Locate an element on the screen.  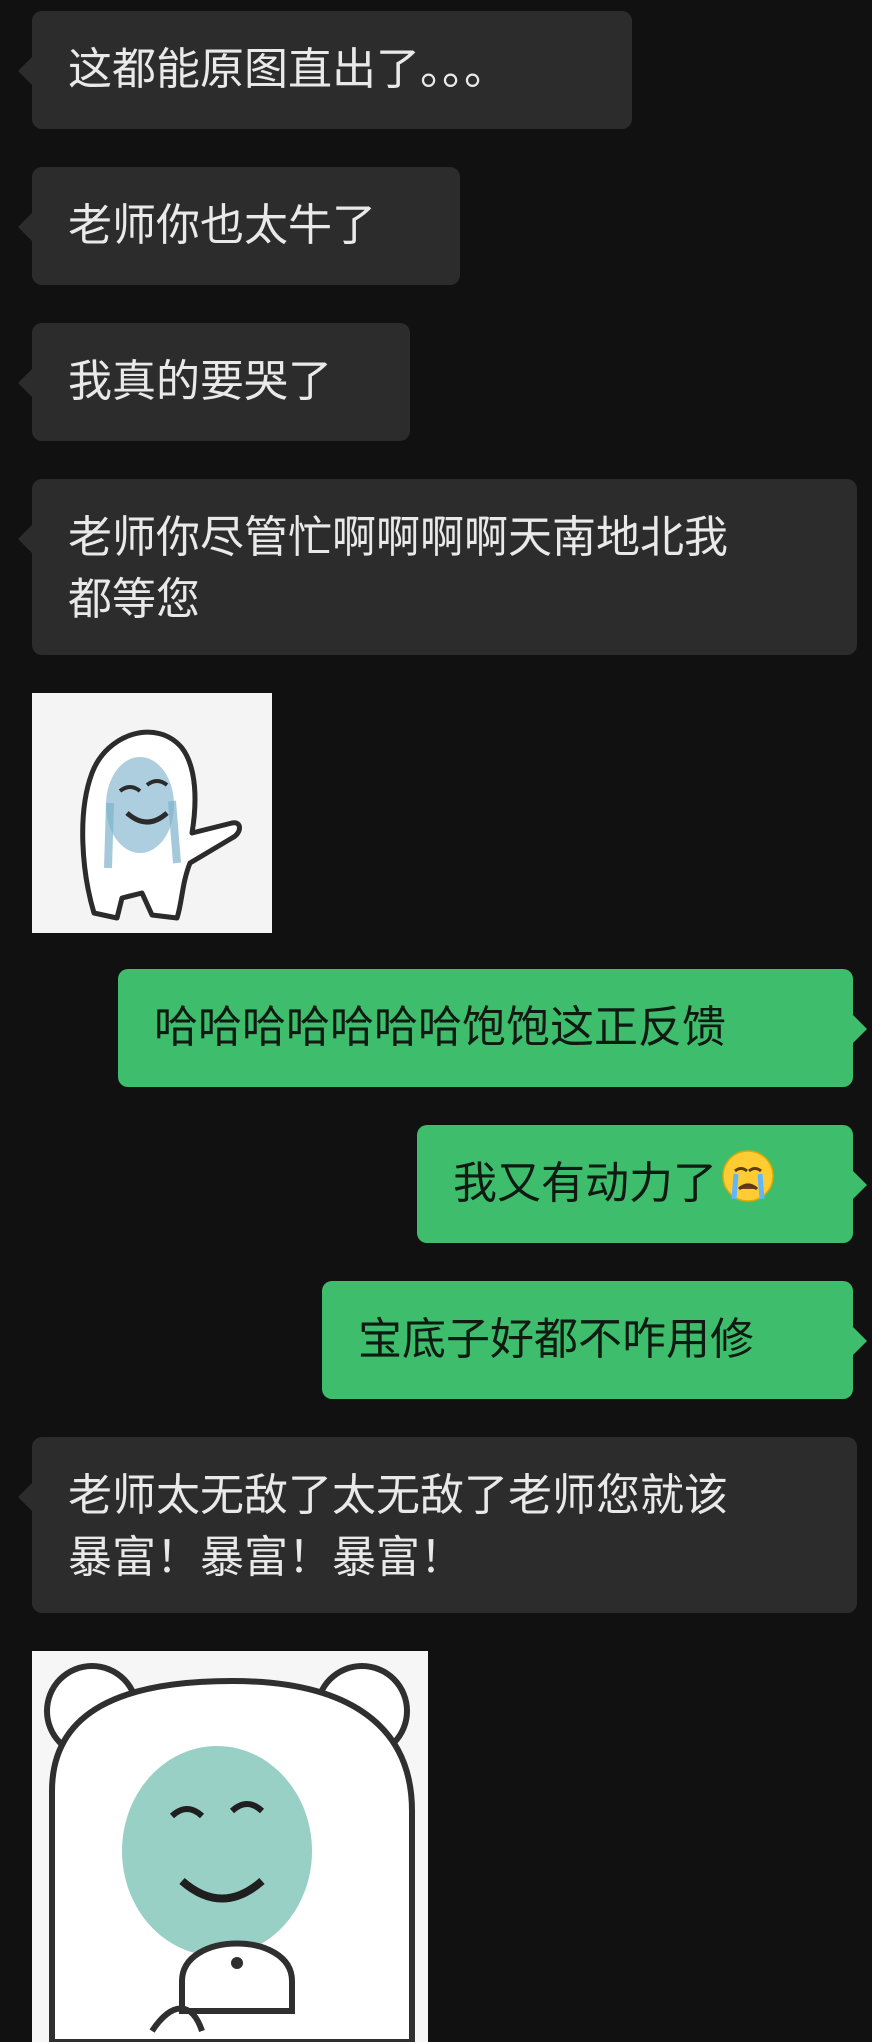
crying-bear-icon is located at coordinates (229, 1852).